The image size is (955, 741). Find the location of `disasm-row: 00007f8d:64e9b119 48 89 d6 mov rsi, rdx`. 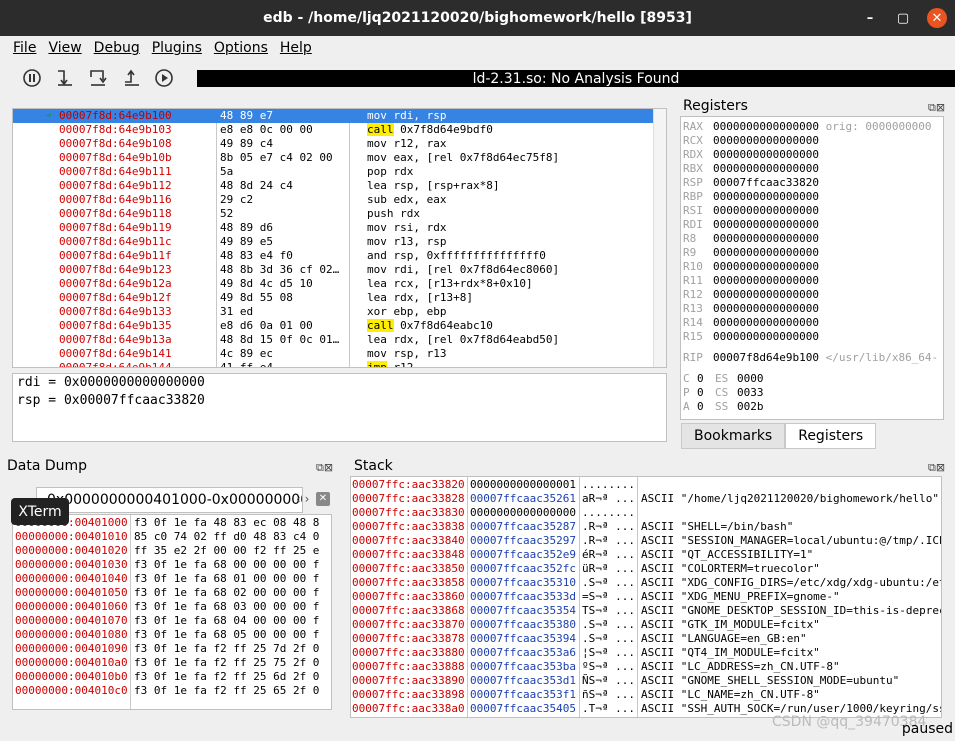

disasm-row: 00007f8d:64e9b119 48 89 d6 mov rsi, rdx is located at coordinates (333, 228).